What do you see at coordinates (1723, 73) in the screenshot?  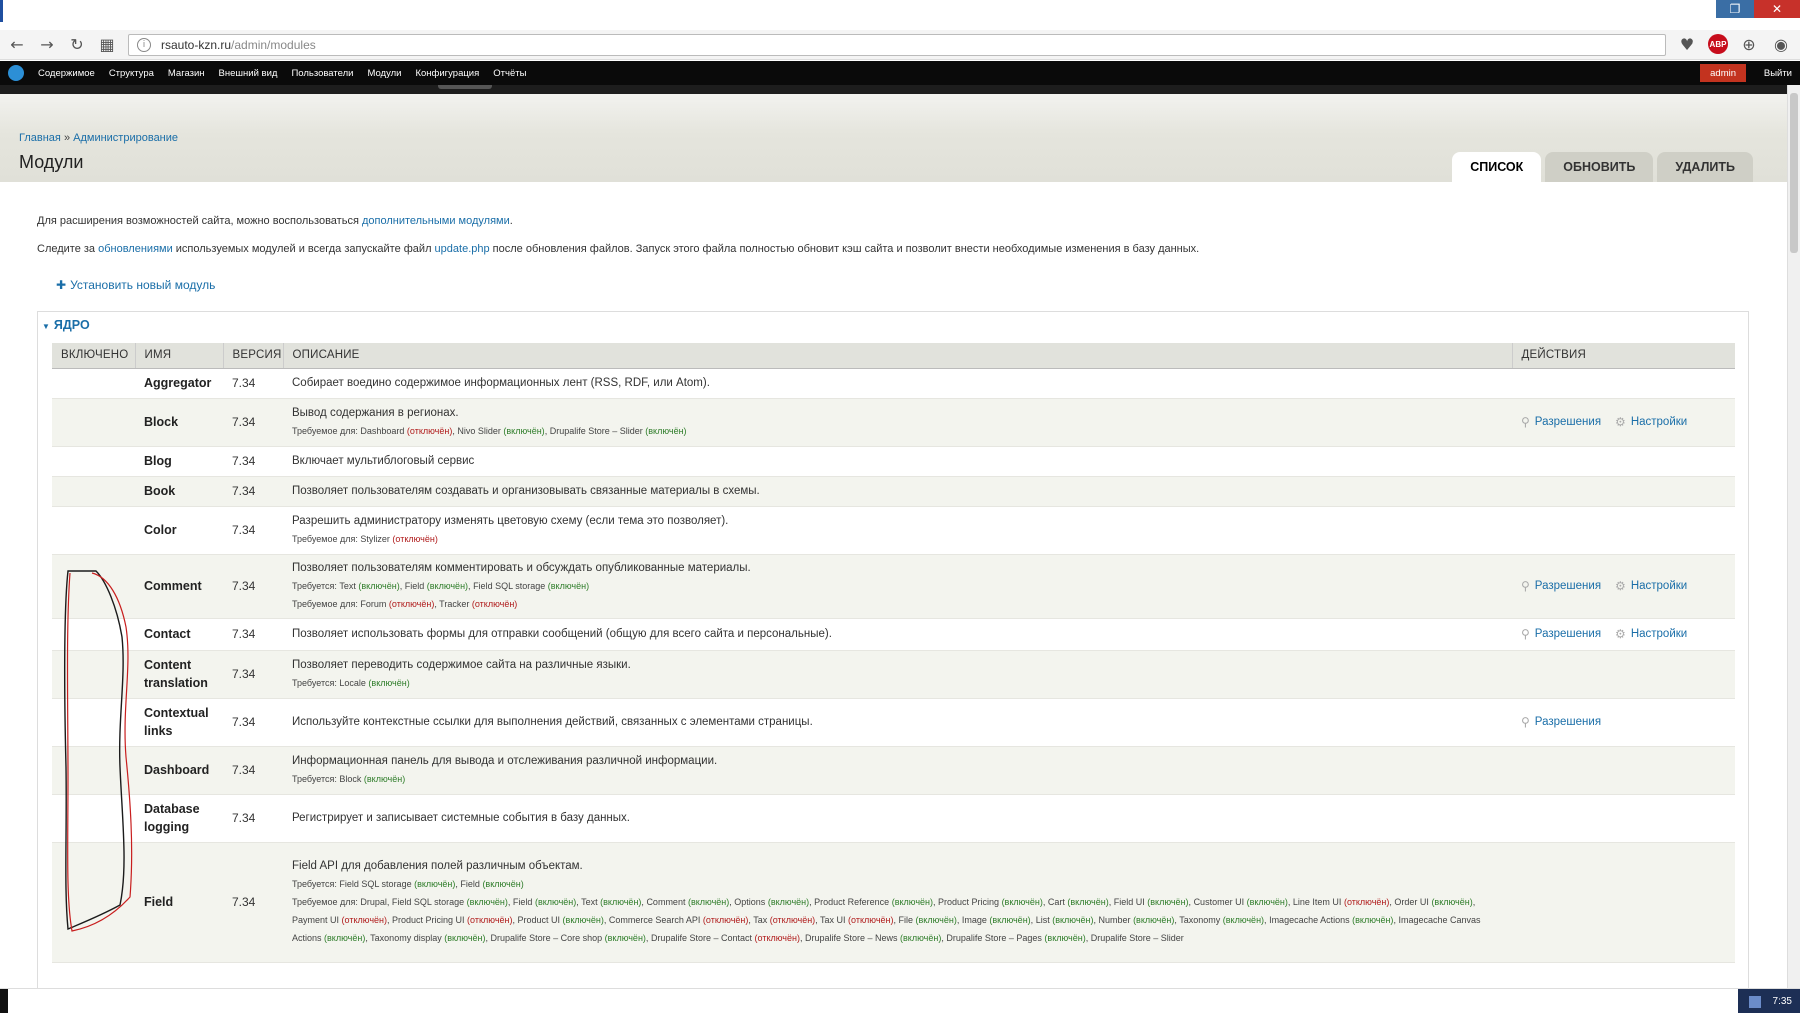 I see `admin-user-link: admin` at bounding box center [1723, 73].